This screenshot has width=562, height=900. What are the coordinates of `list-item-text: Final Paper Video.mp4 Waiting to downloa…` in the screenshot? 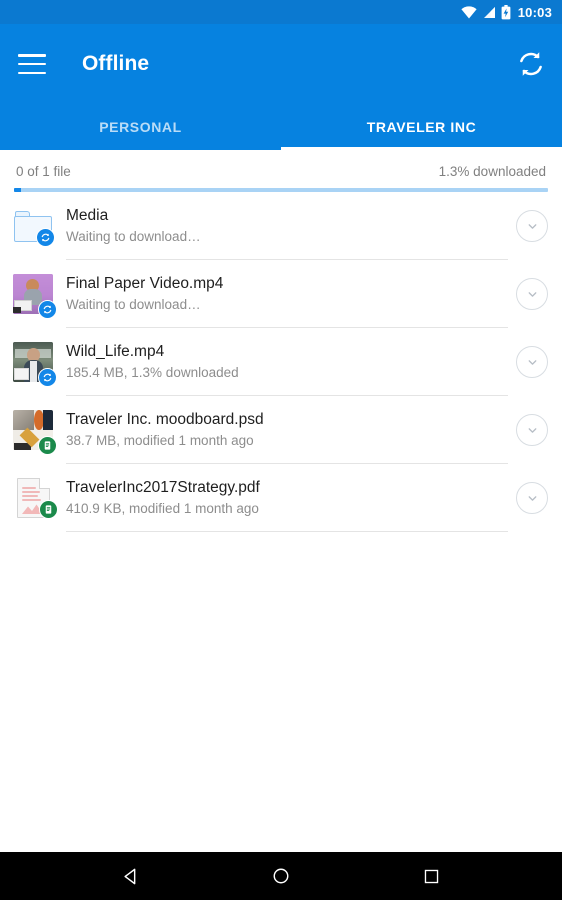 It's located at (287, 294).